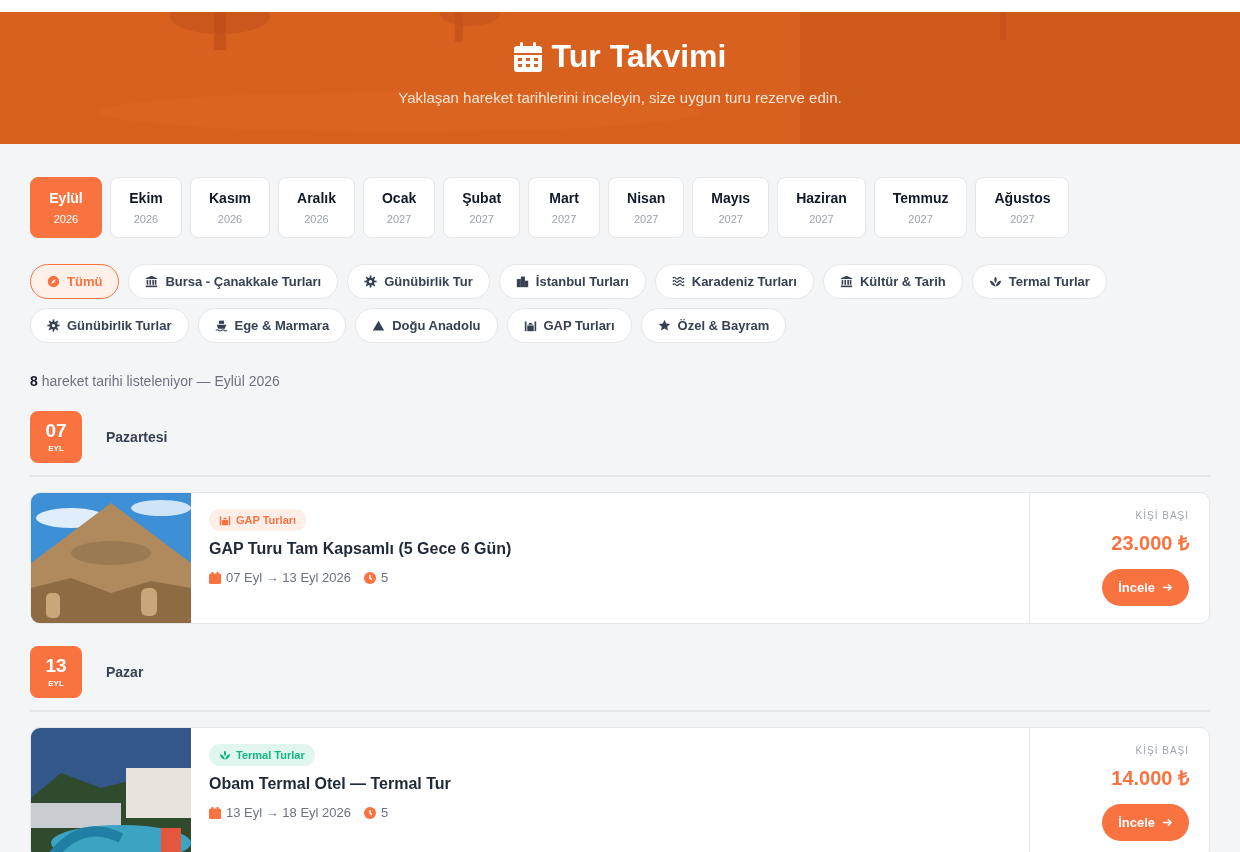  Describe the element at coordinates (379, 325) in the screenshot. I see `mountain-icon` at that location.